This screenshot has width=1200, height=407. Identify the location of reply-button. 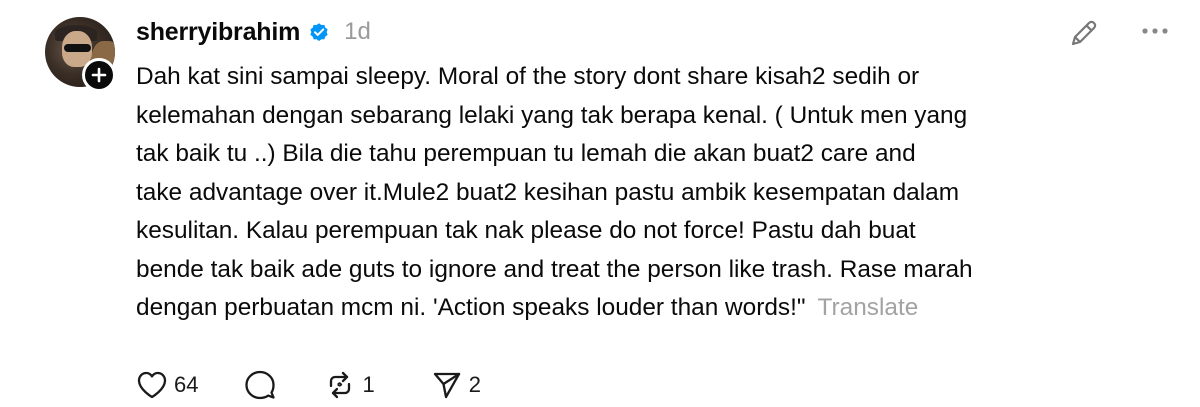
(260, 385).